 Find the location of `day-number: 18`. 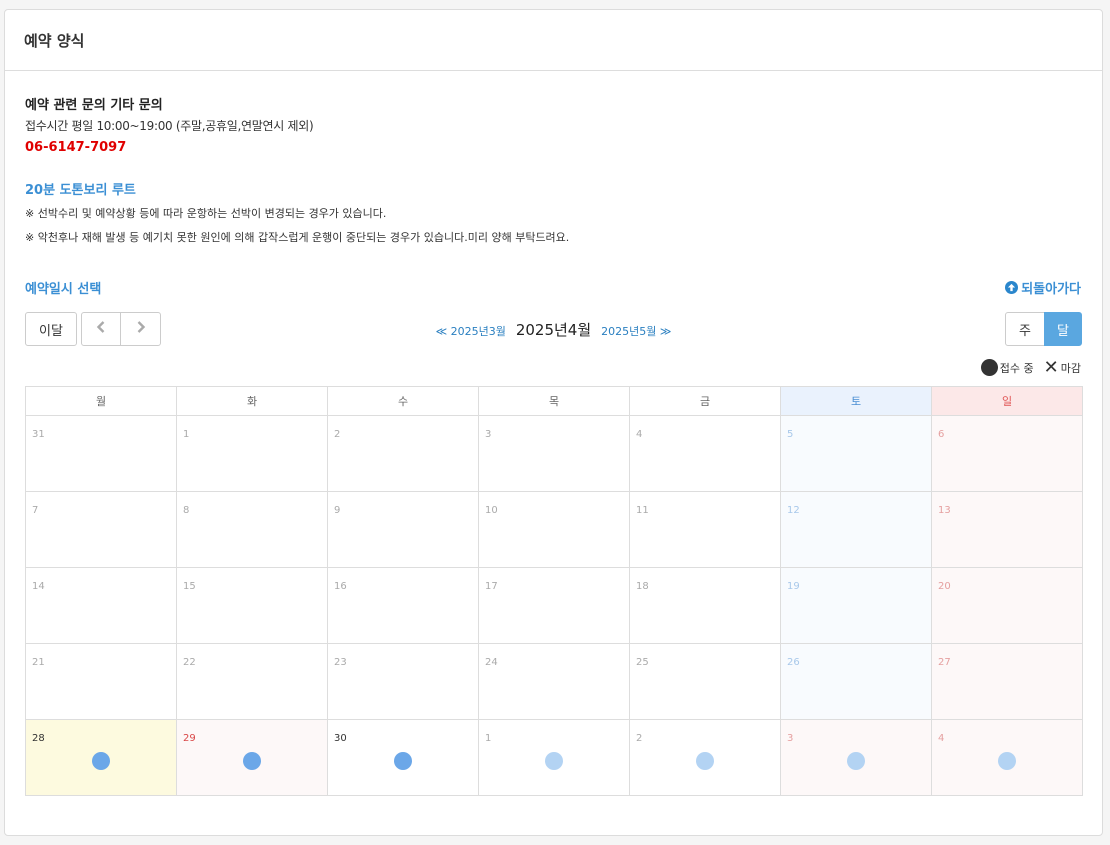

day-number: 18 is located at coordinates (642, 586).